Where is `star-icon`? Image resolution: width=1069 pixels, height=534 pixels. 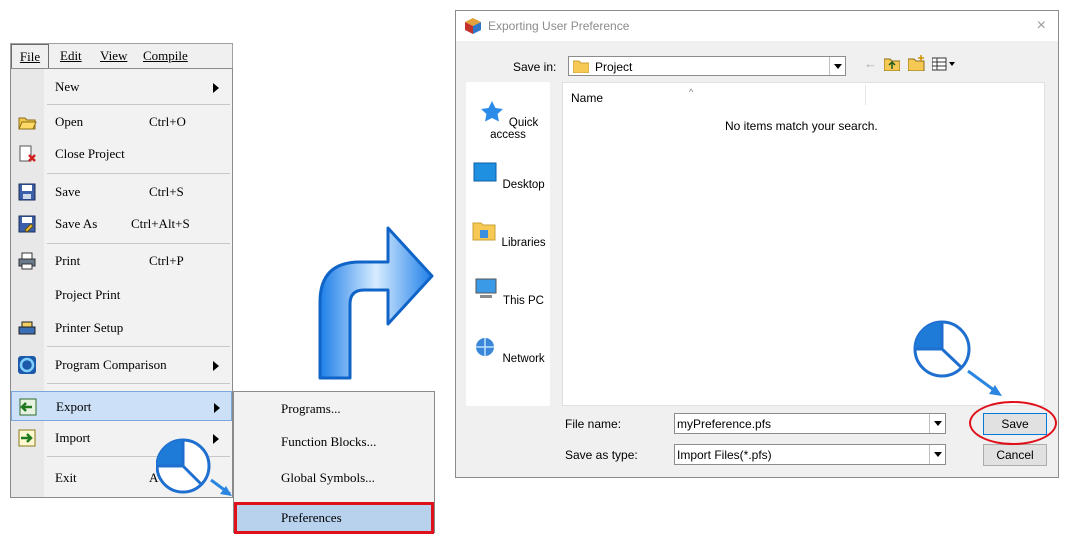 star-icon is located at coordinates (491, 111).